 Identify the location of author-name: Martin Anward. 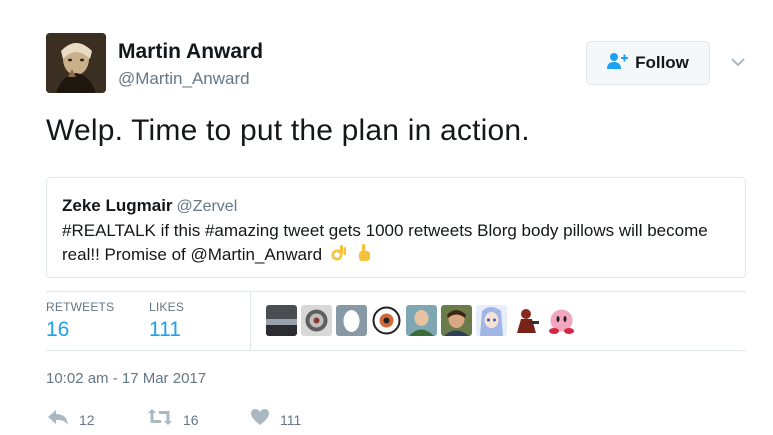
(190, 52).